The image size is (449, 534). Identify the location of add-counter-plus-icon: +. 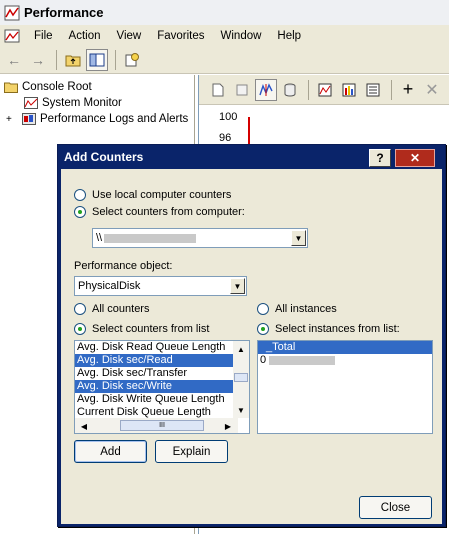
(408, 90).